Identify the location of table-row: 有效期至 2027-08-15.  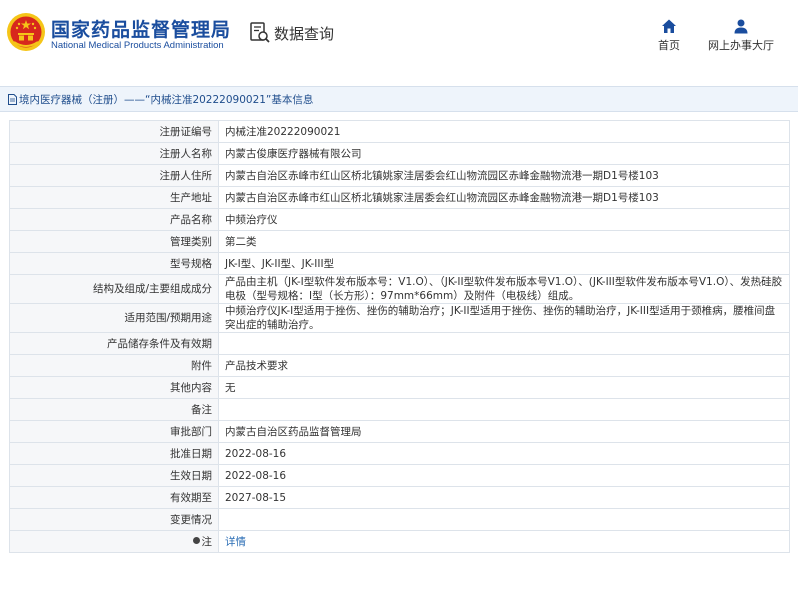
(399, 497).